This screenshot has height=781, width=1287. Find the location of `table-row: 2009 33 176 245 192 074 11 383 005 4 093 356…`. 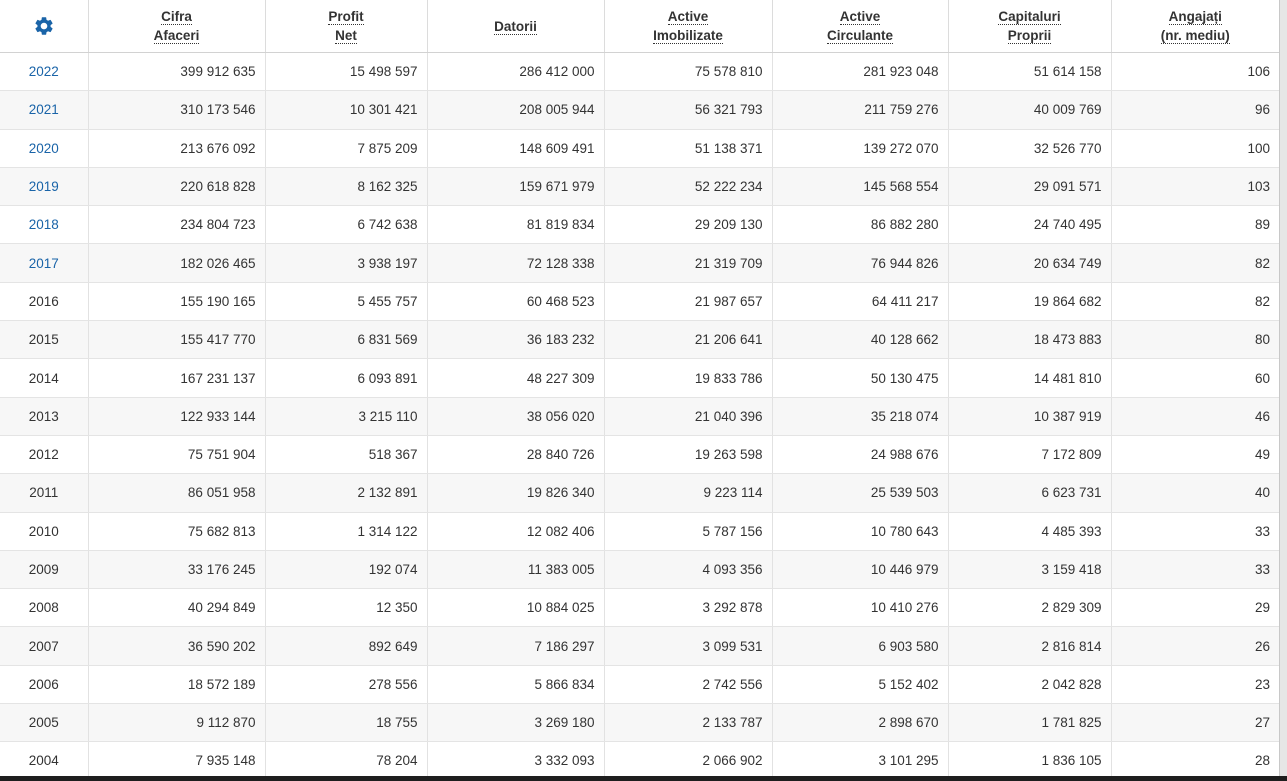

table-row: 2009 33 176 245 192 074 11 383 005 4 093 356… is located at coordinates (639, 570).